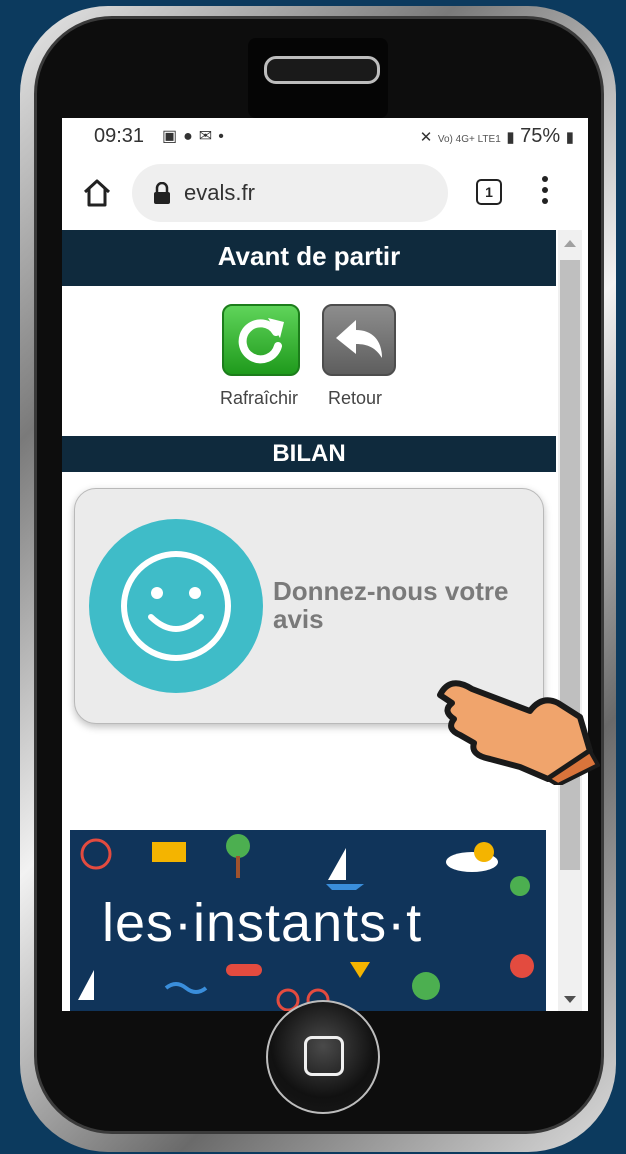  Describe the element at coordinates (391, 605) in the screenshot. I see `feedback-text: Donnez-nous votre avis` at that location.